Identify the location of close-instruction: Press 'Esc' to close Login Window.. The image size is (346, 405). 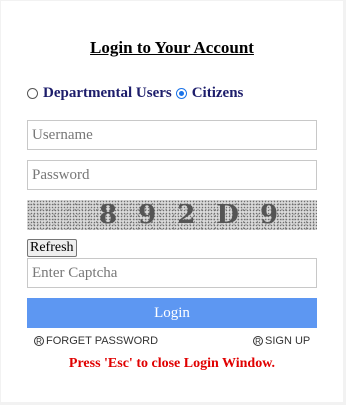
(172, 363).